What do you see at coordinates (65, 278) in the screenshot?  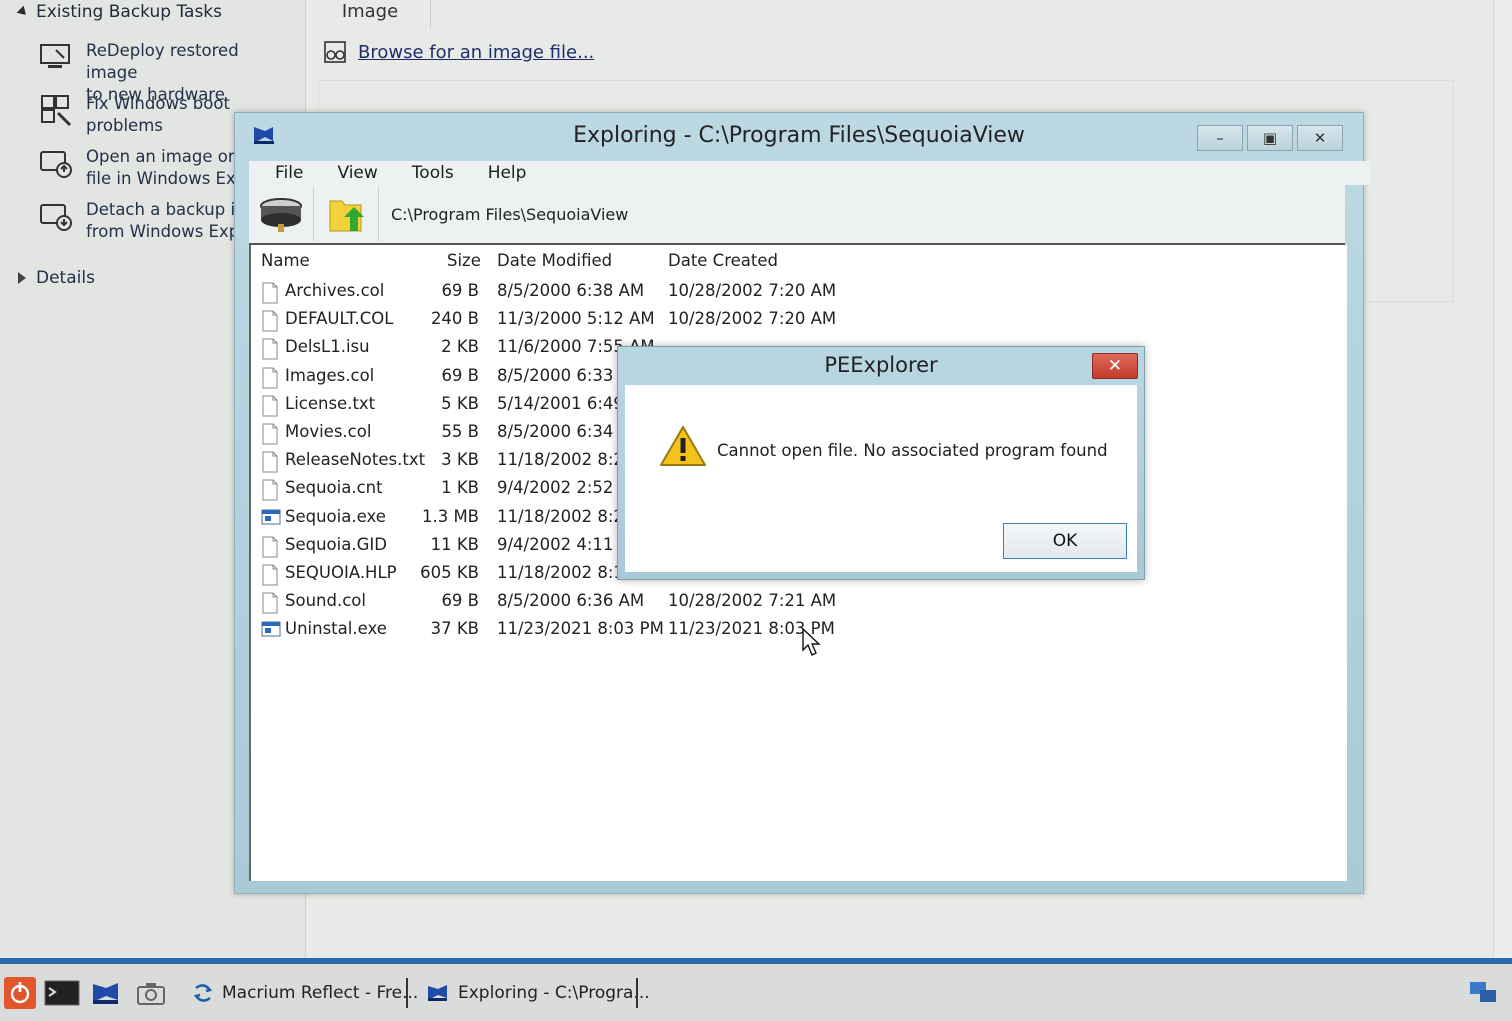 I see `details-label: Details` at bounding box center [65, 278].